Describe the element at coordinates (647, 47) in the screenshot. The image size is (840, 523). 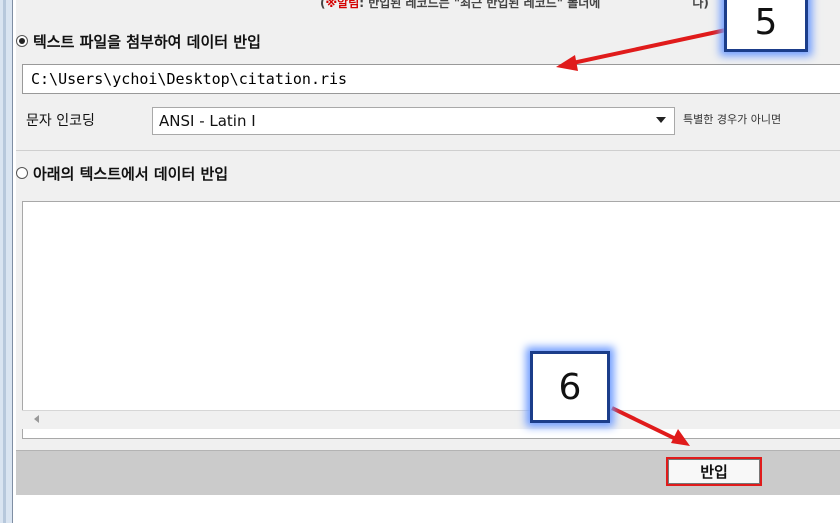
I see `arrow-5-line` at that location.